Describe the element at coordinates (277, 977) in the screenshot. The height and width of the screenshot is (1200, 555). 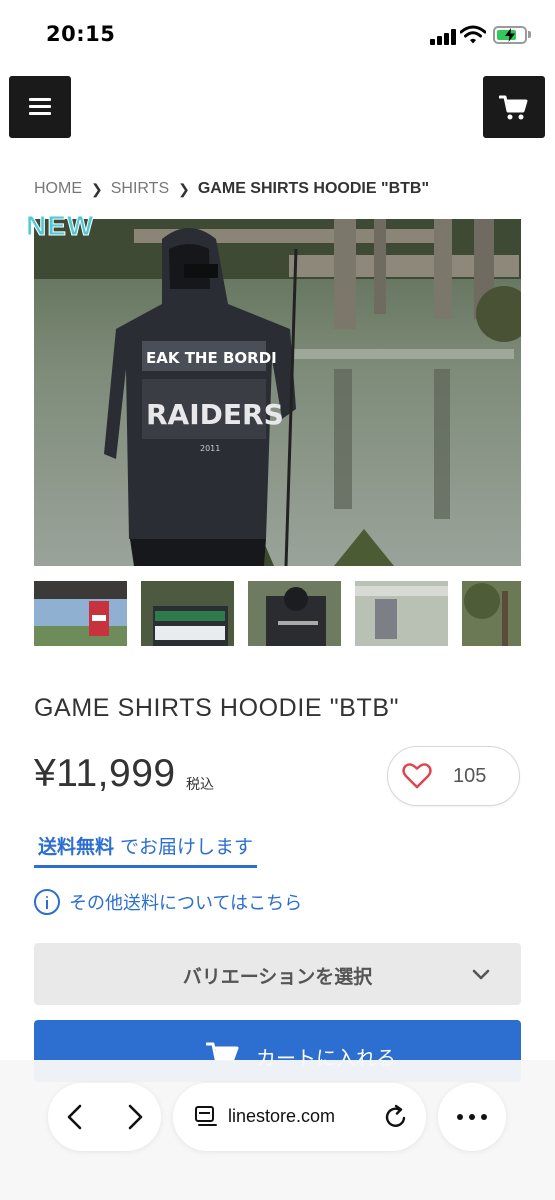
I see `variation-select-label: バリエーションを選択` at that location.